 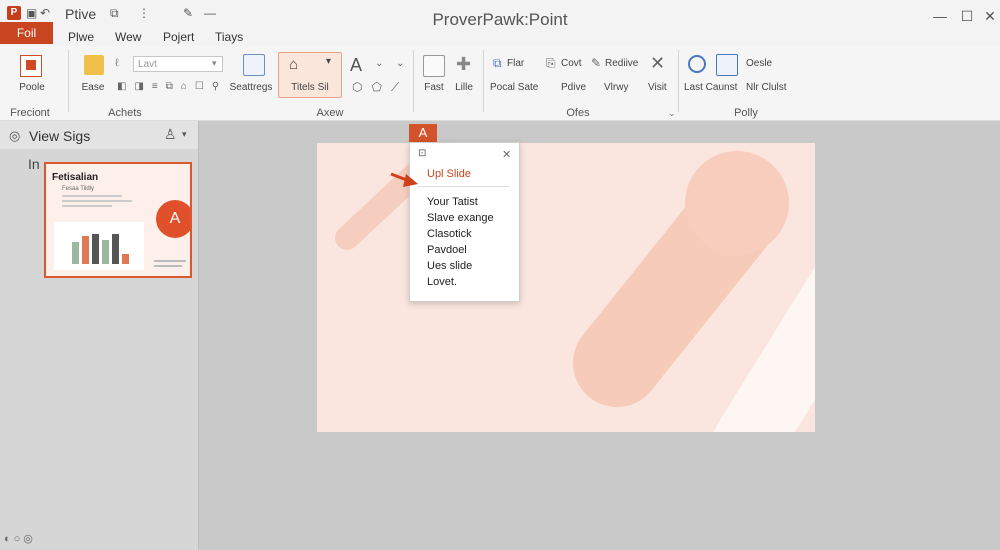 What do you see at coordinates (356, 65) in the screenshot?
I see `font-size-icon: A` at bounding box center [356, 65].